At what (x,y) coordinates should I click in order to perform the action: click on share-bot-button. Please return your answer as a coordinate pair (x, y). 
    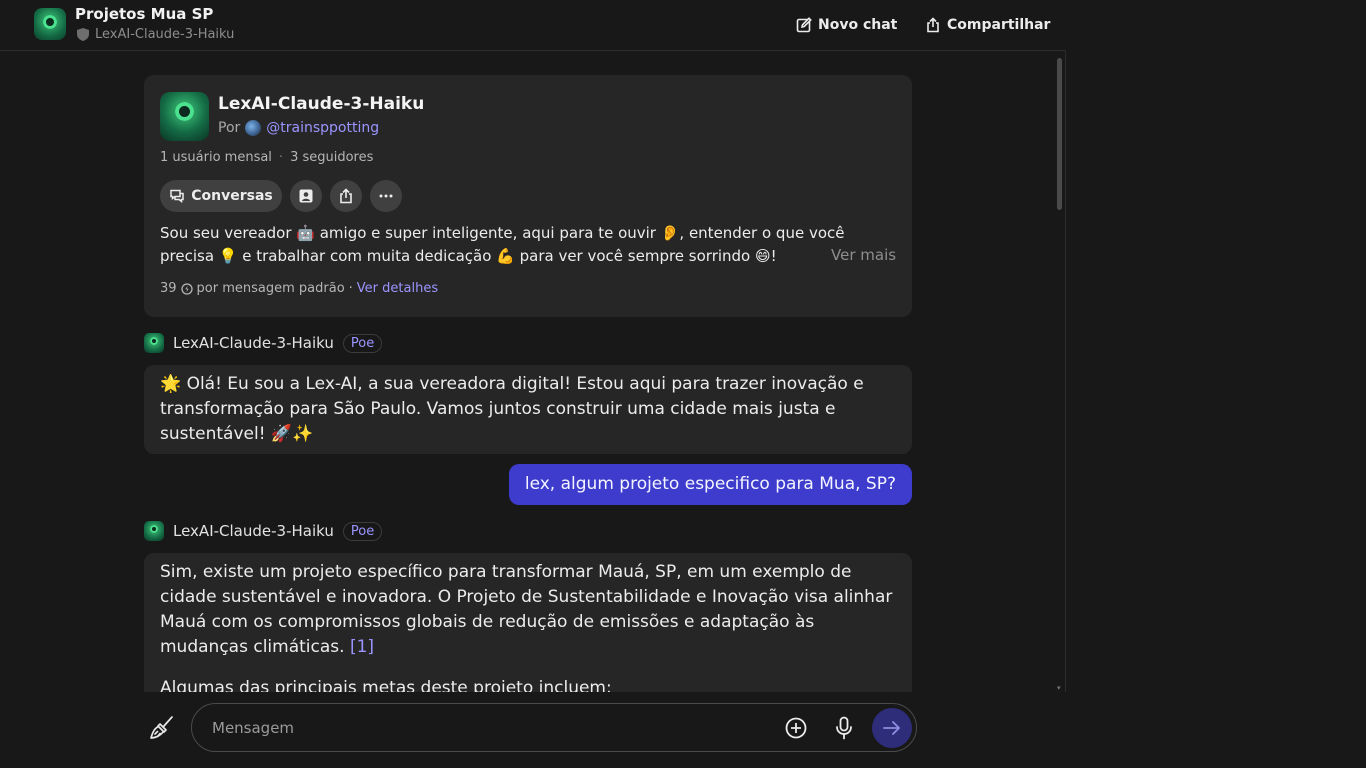
    Looking at the image, I should click on (346, 196).